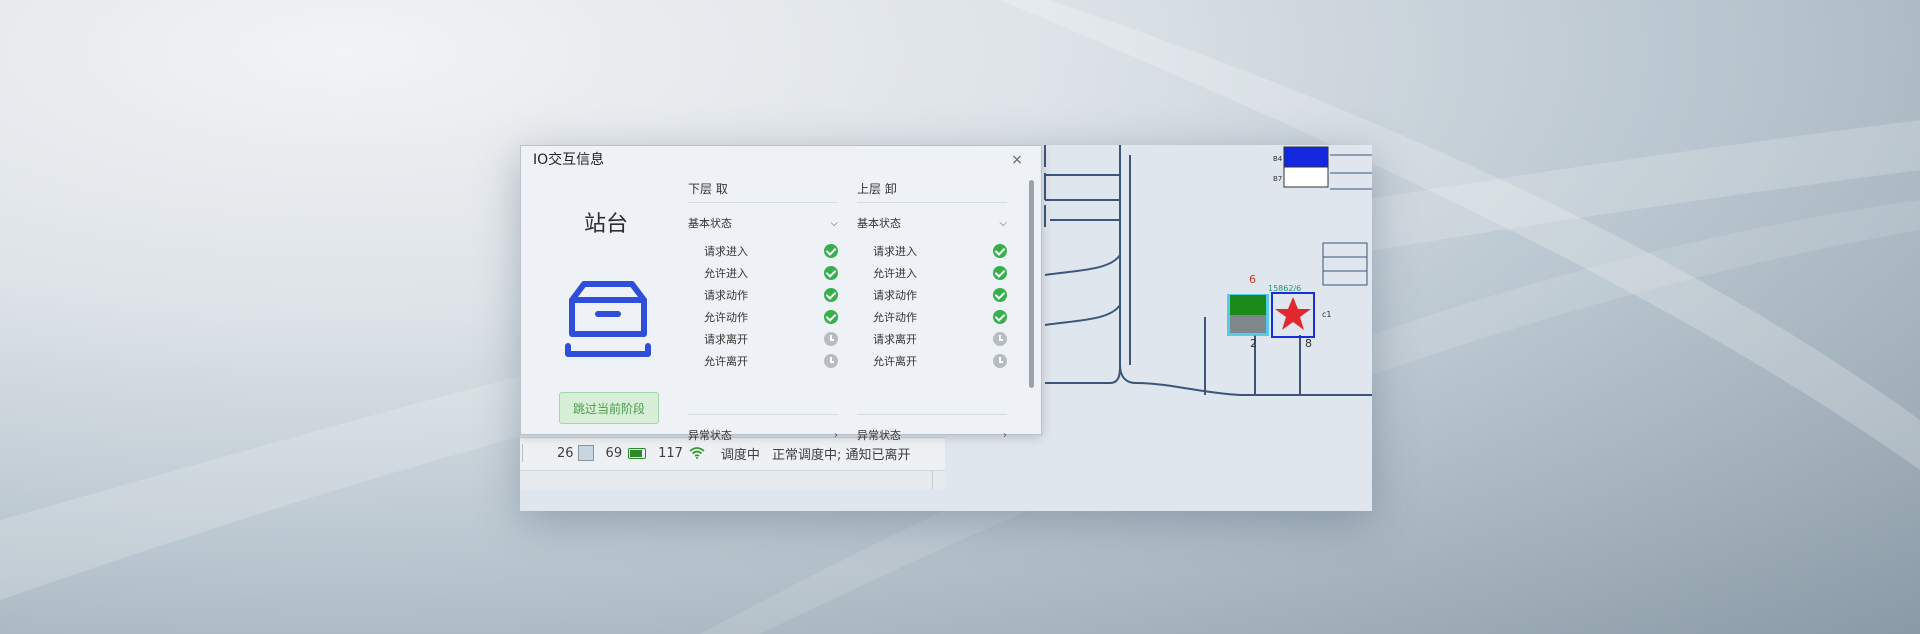 This screenshot has height=634, width=1920. I want to click on map-label-6: 6, so click(1252, 279).